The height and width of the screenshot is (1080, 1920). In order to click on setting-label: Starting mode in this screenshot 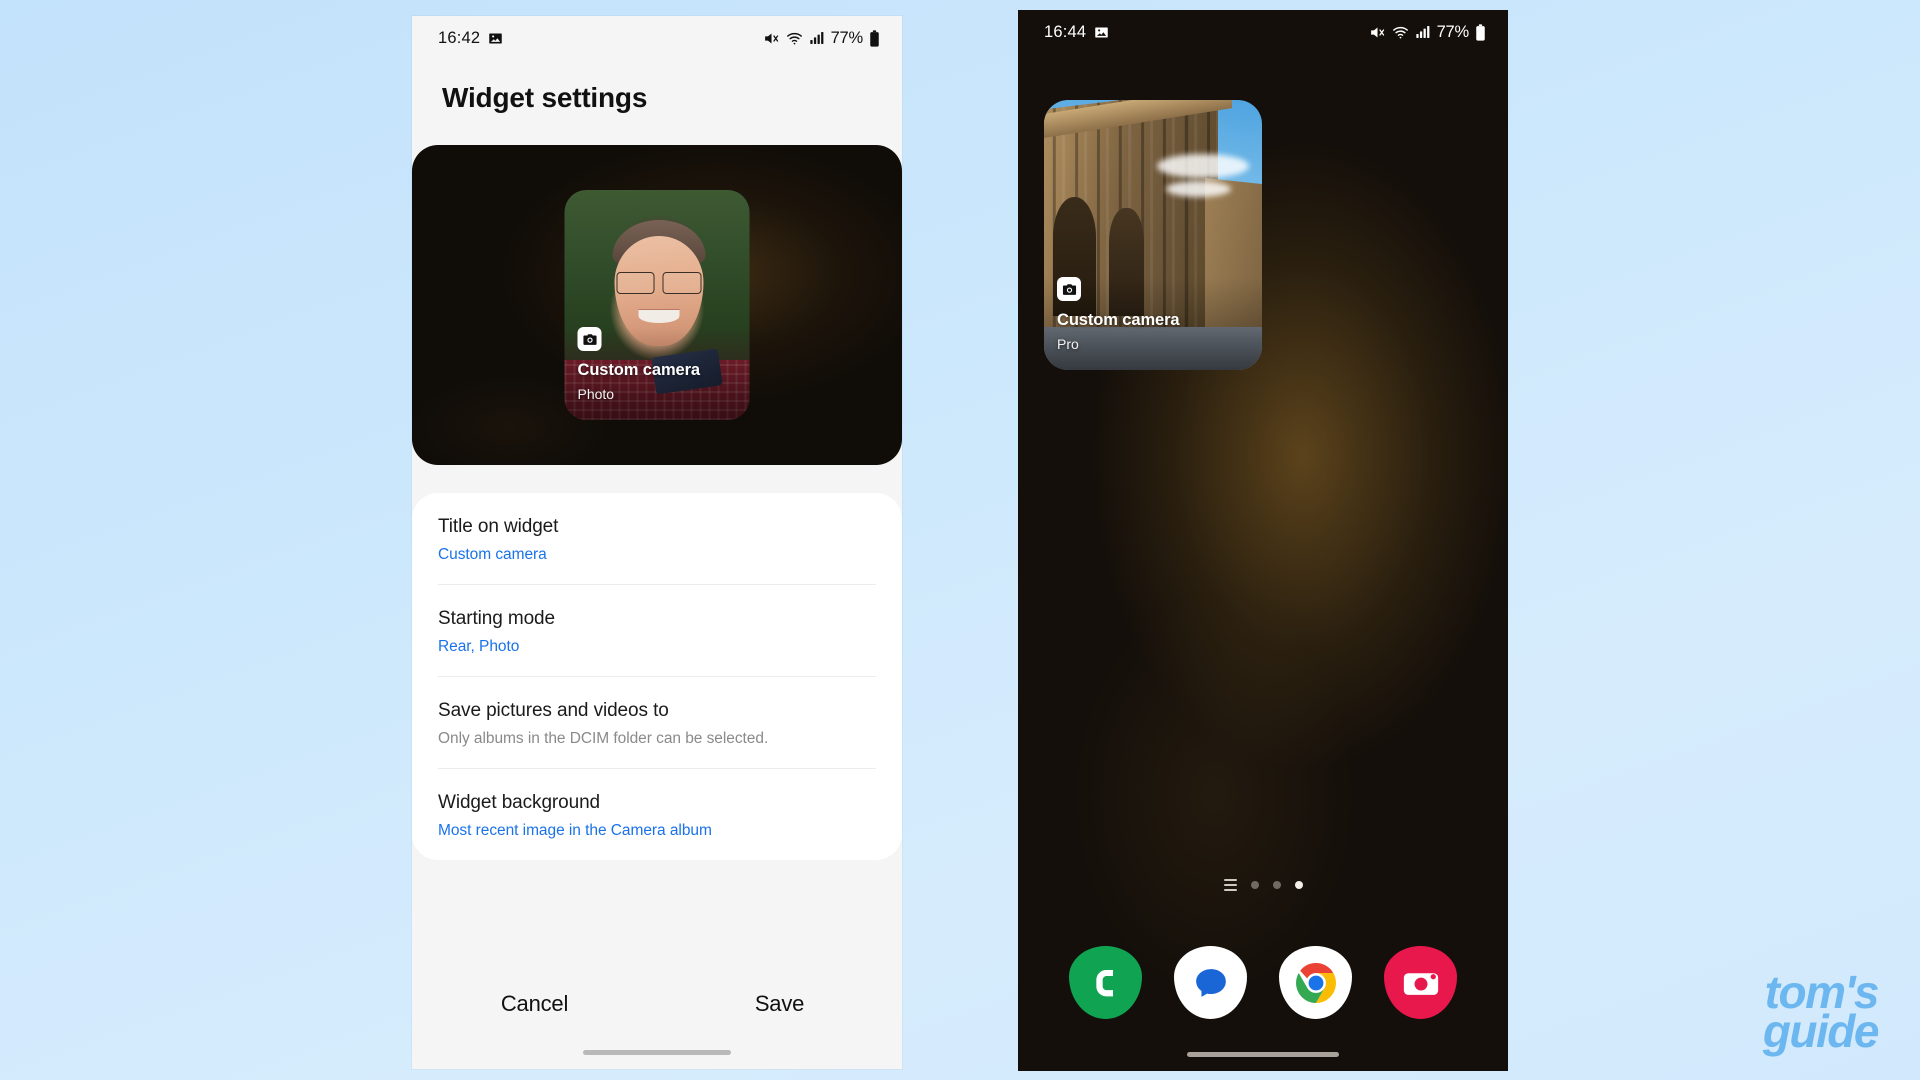, I will do `click(496, 618)`.